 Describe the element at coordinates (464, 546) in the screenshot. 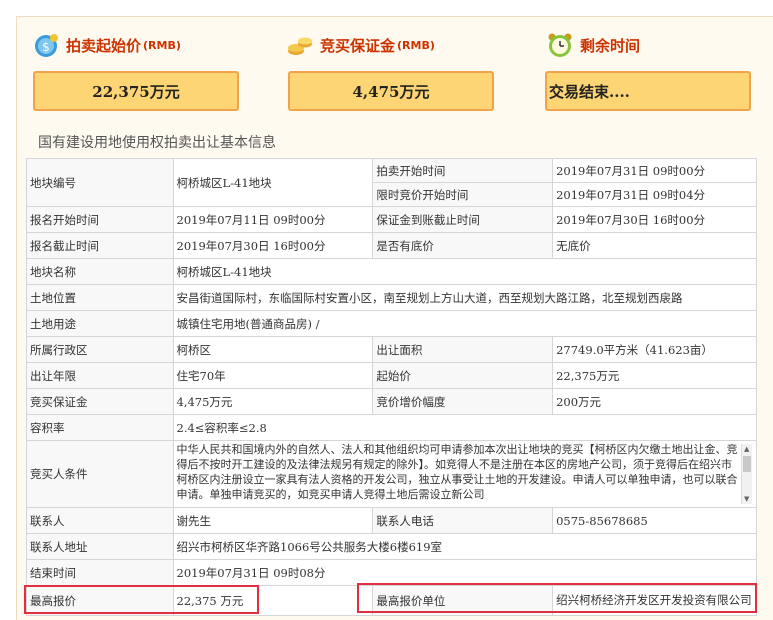

I see `address-value: 绍兴市柯桥区华齐路1066号公共服务大楼6楼619室` at that location.